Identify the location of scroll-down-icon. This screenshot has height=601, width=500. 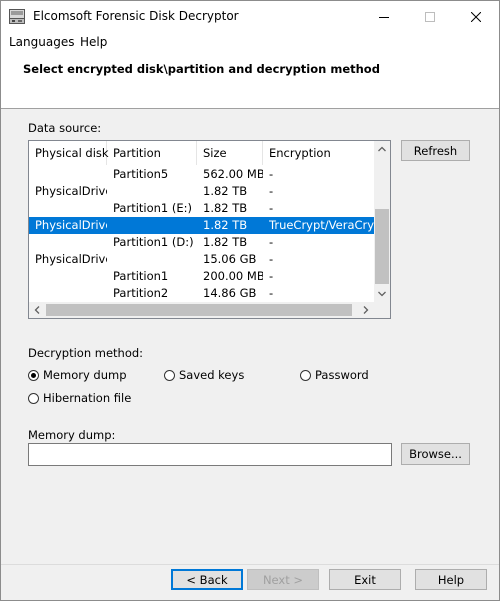
(382, 294).